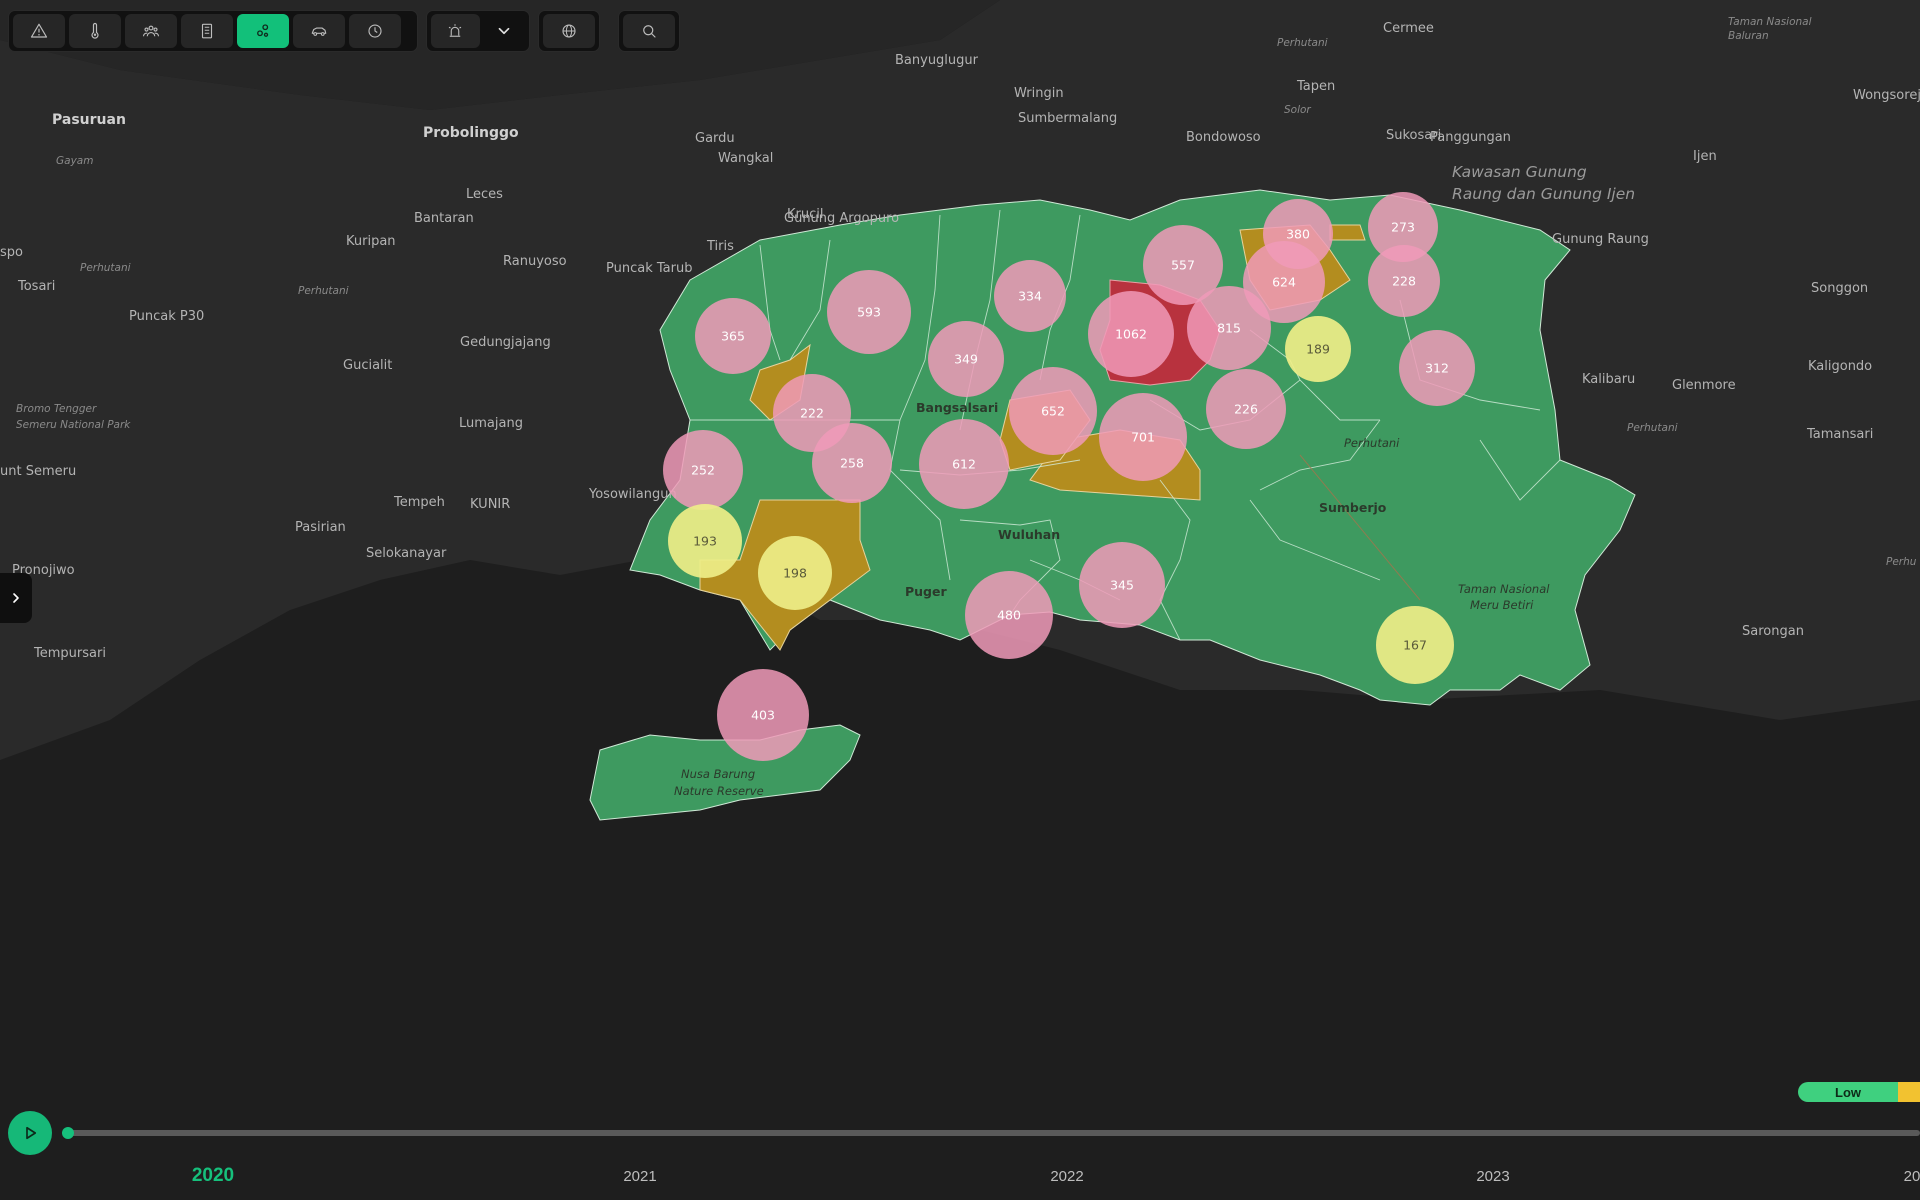  I want to click on place-label: Taman Nasional, so click(1504, 589).